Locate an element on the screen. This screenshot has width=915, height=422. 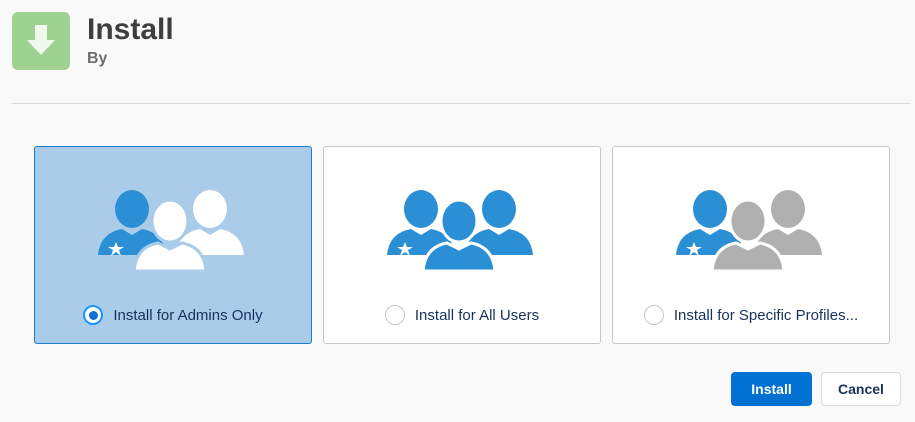
page-subtitle: By is located at coordinates (97, 58).